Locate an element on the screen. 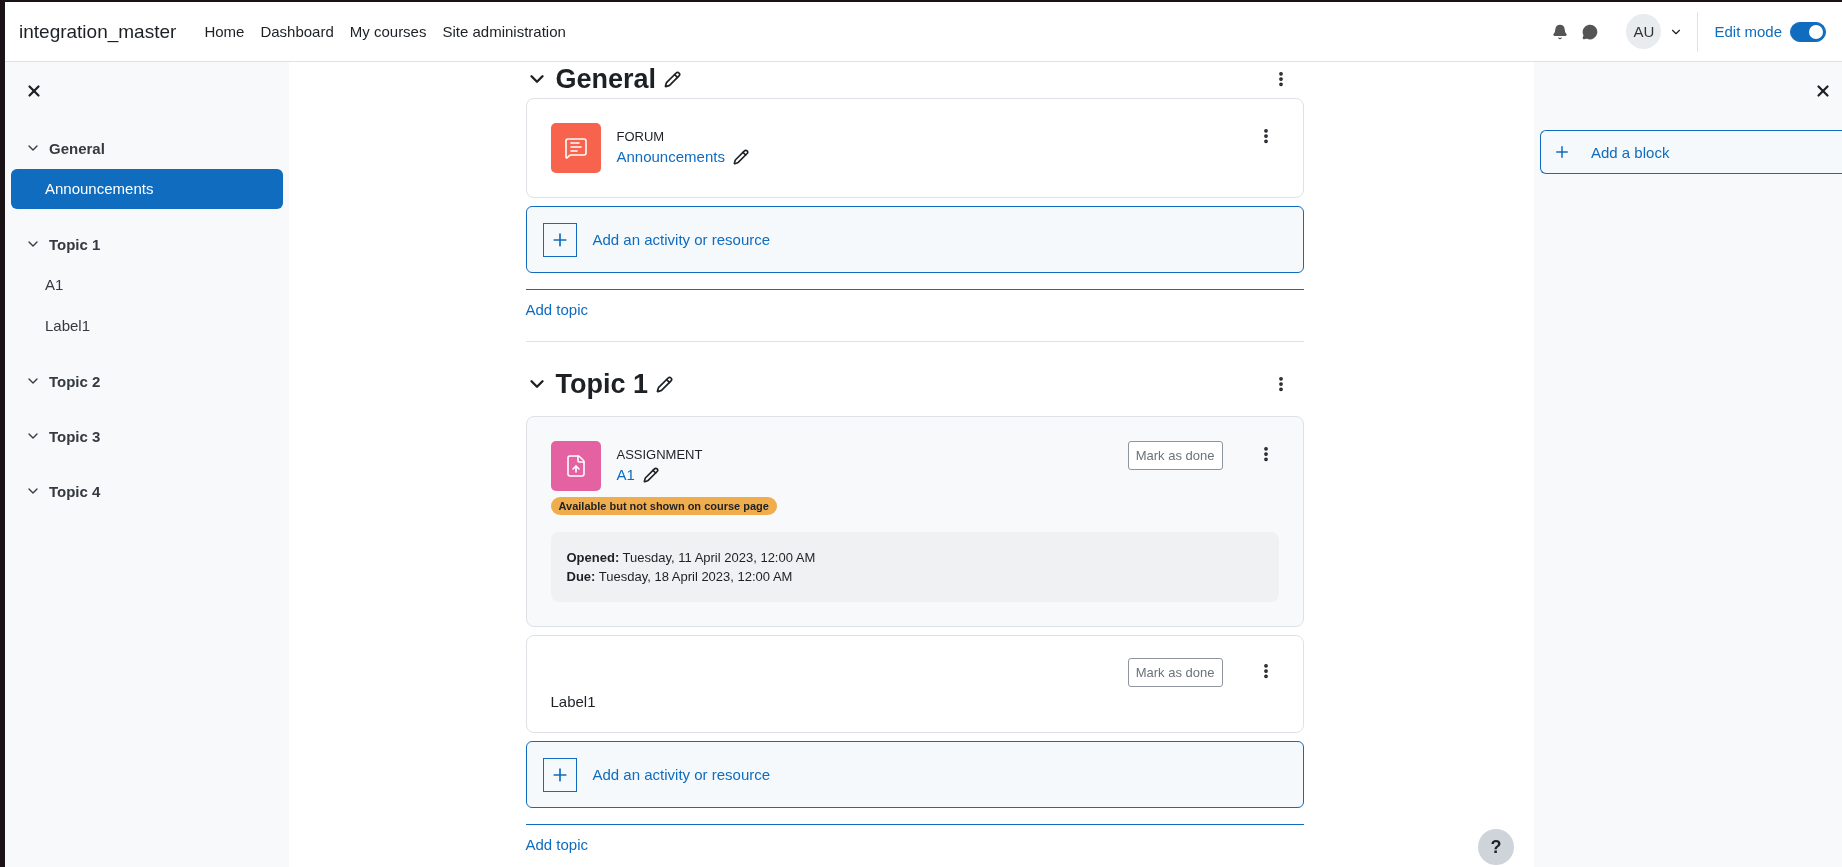  date-text: Opened: Tuesday, 11 April 2023, 12:00 AM is located at coordinates (691, 557).